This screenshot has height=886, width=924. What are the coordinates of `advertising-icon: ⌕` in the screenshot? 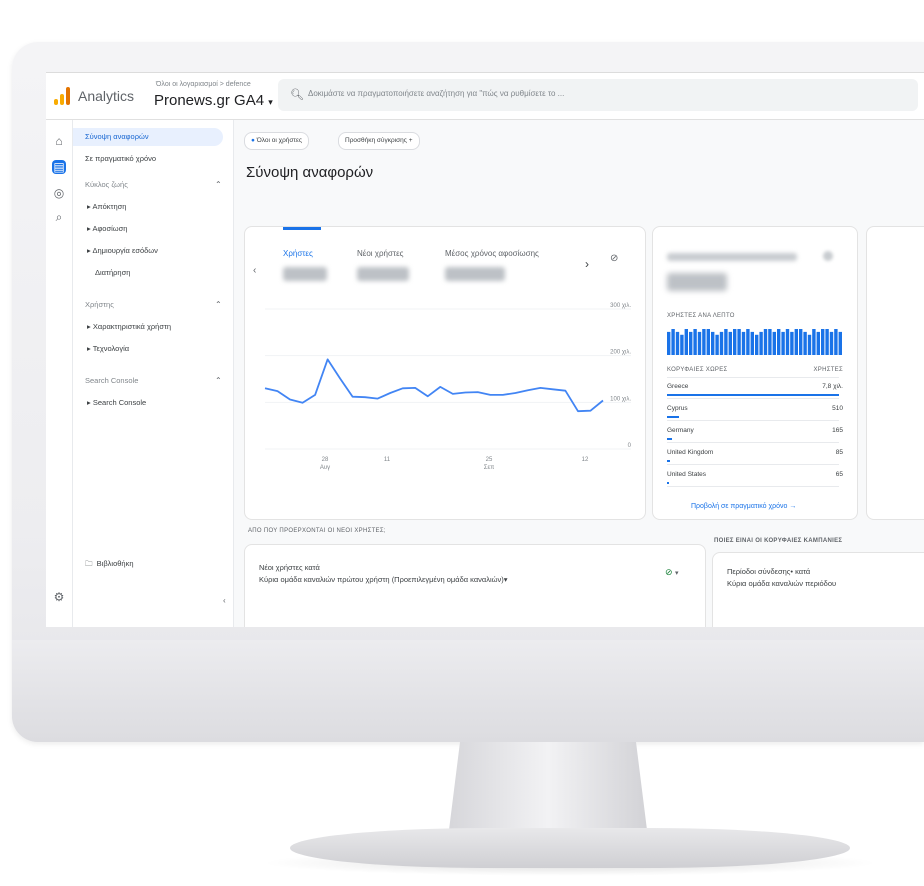 It's located at (59, 217).